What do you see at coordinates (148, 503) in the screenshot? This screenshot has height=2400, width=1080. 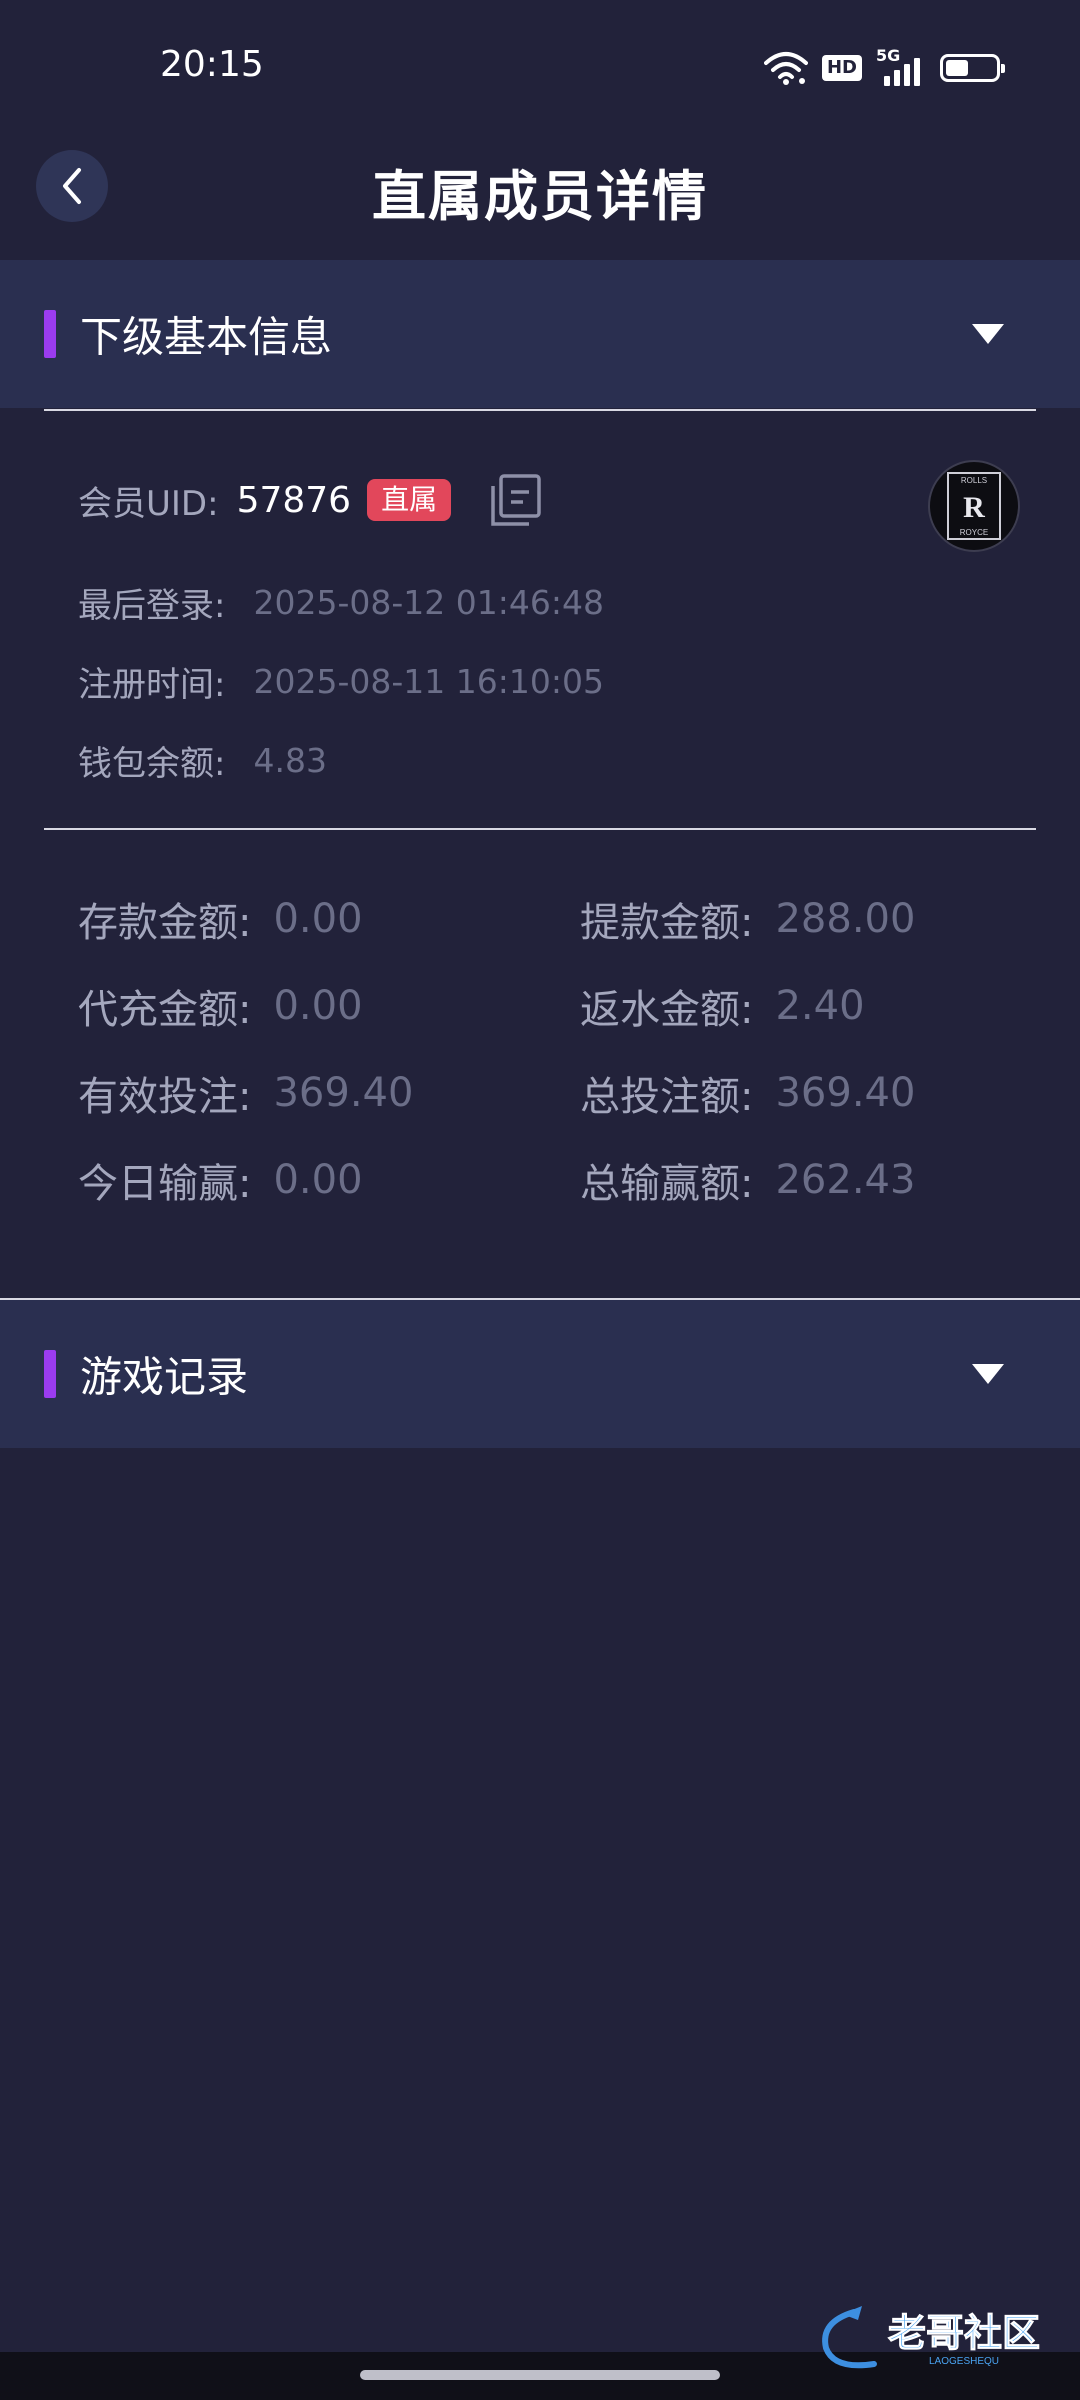 I see `uid-label: 会员UID:` at bounding box center [148, 503].